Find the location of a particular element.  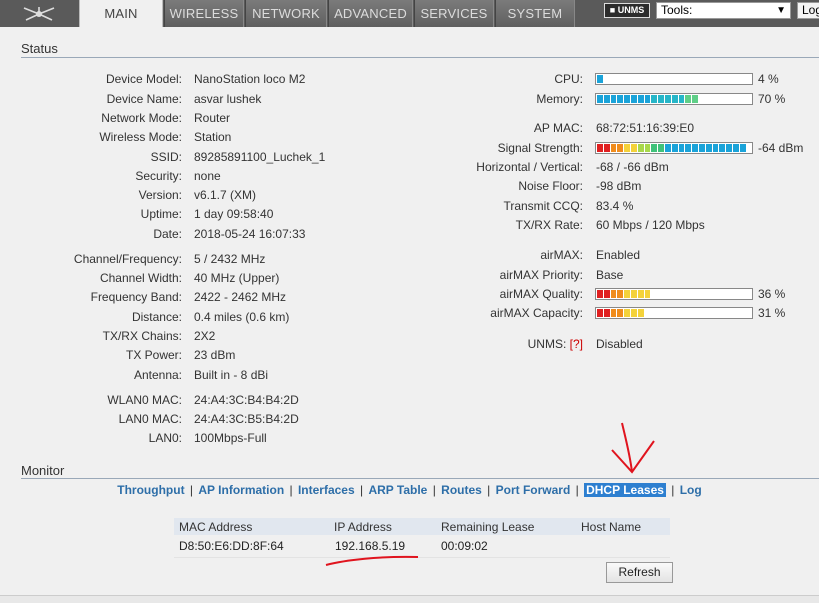

link-throughput: Throughput is located at coordinates (150, 490).